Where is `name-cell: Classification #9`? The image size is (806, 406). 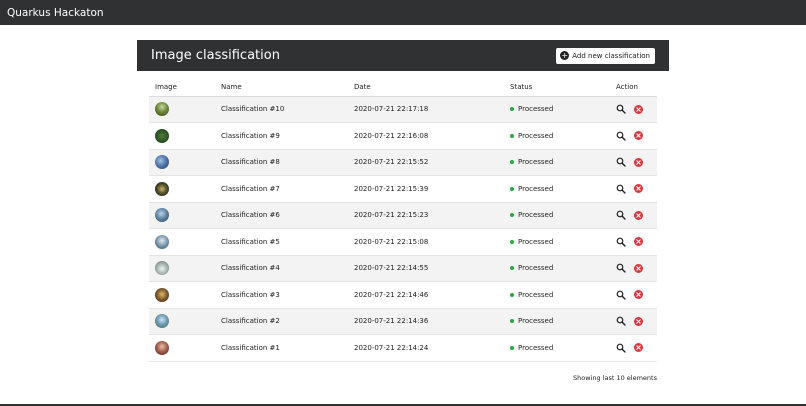 name-cell: Classification #9 is located at coordinates (281, 136).